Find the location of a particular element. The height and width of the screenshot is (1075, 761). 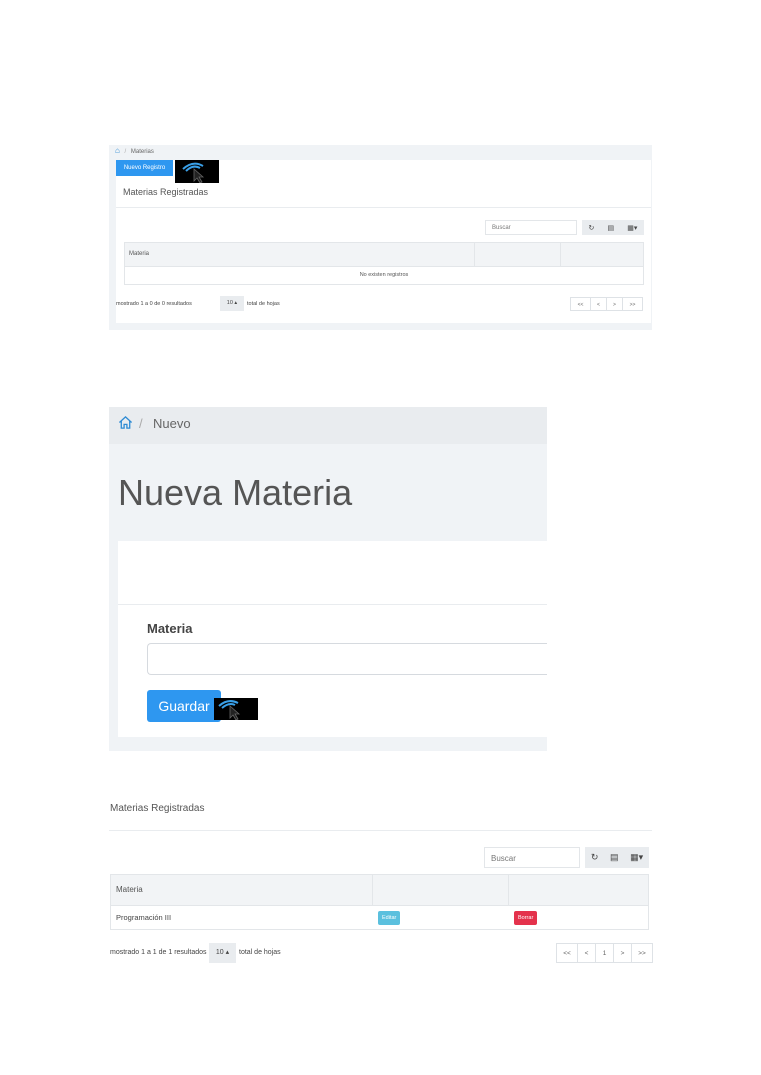

materia-label: Materia is located at coordinates (170, 628).